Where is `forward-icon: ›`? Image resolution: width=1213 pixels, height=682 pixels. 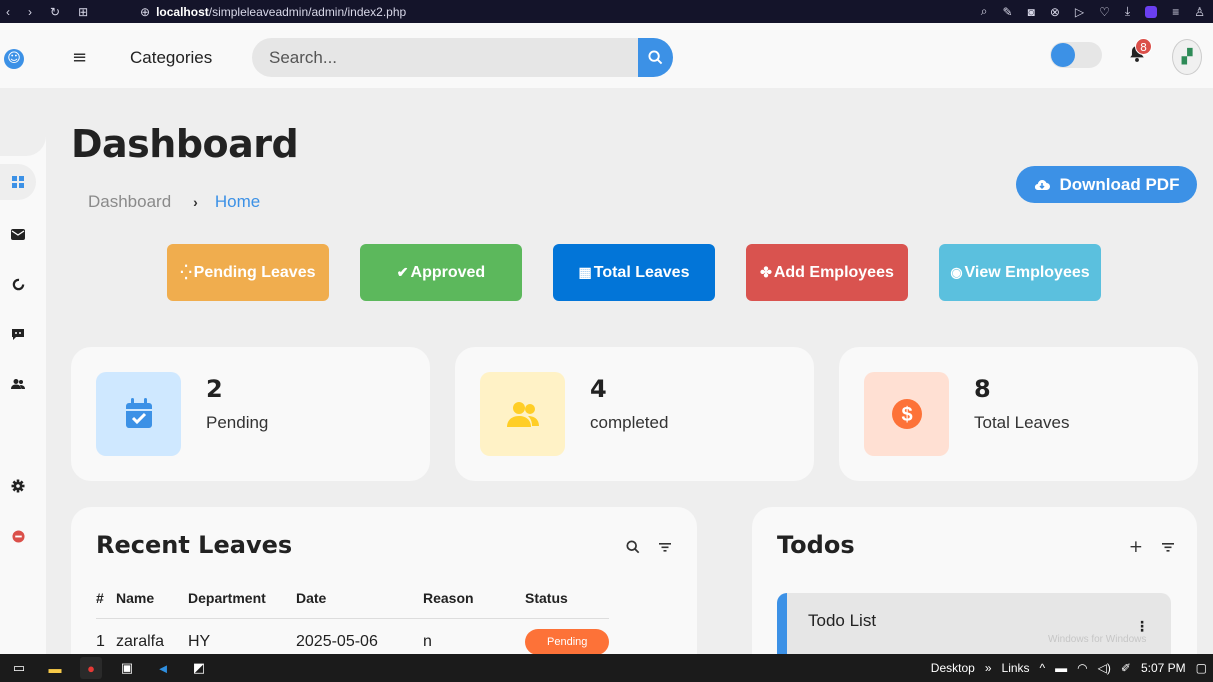 forward-icon: › is located at coordinates (30, 12).